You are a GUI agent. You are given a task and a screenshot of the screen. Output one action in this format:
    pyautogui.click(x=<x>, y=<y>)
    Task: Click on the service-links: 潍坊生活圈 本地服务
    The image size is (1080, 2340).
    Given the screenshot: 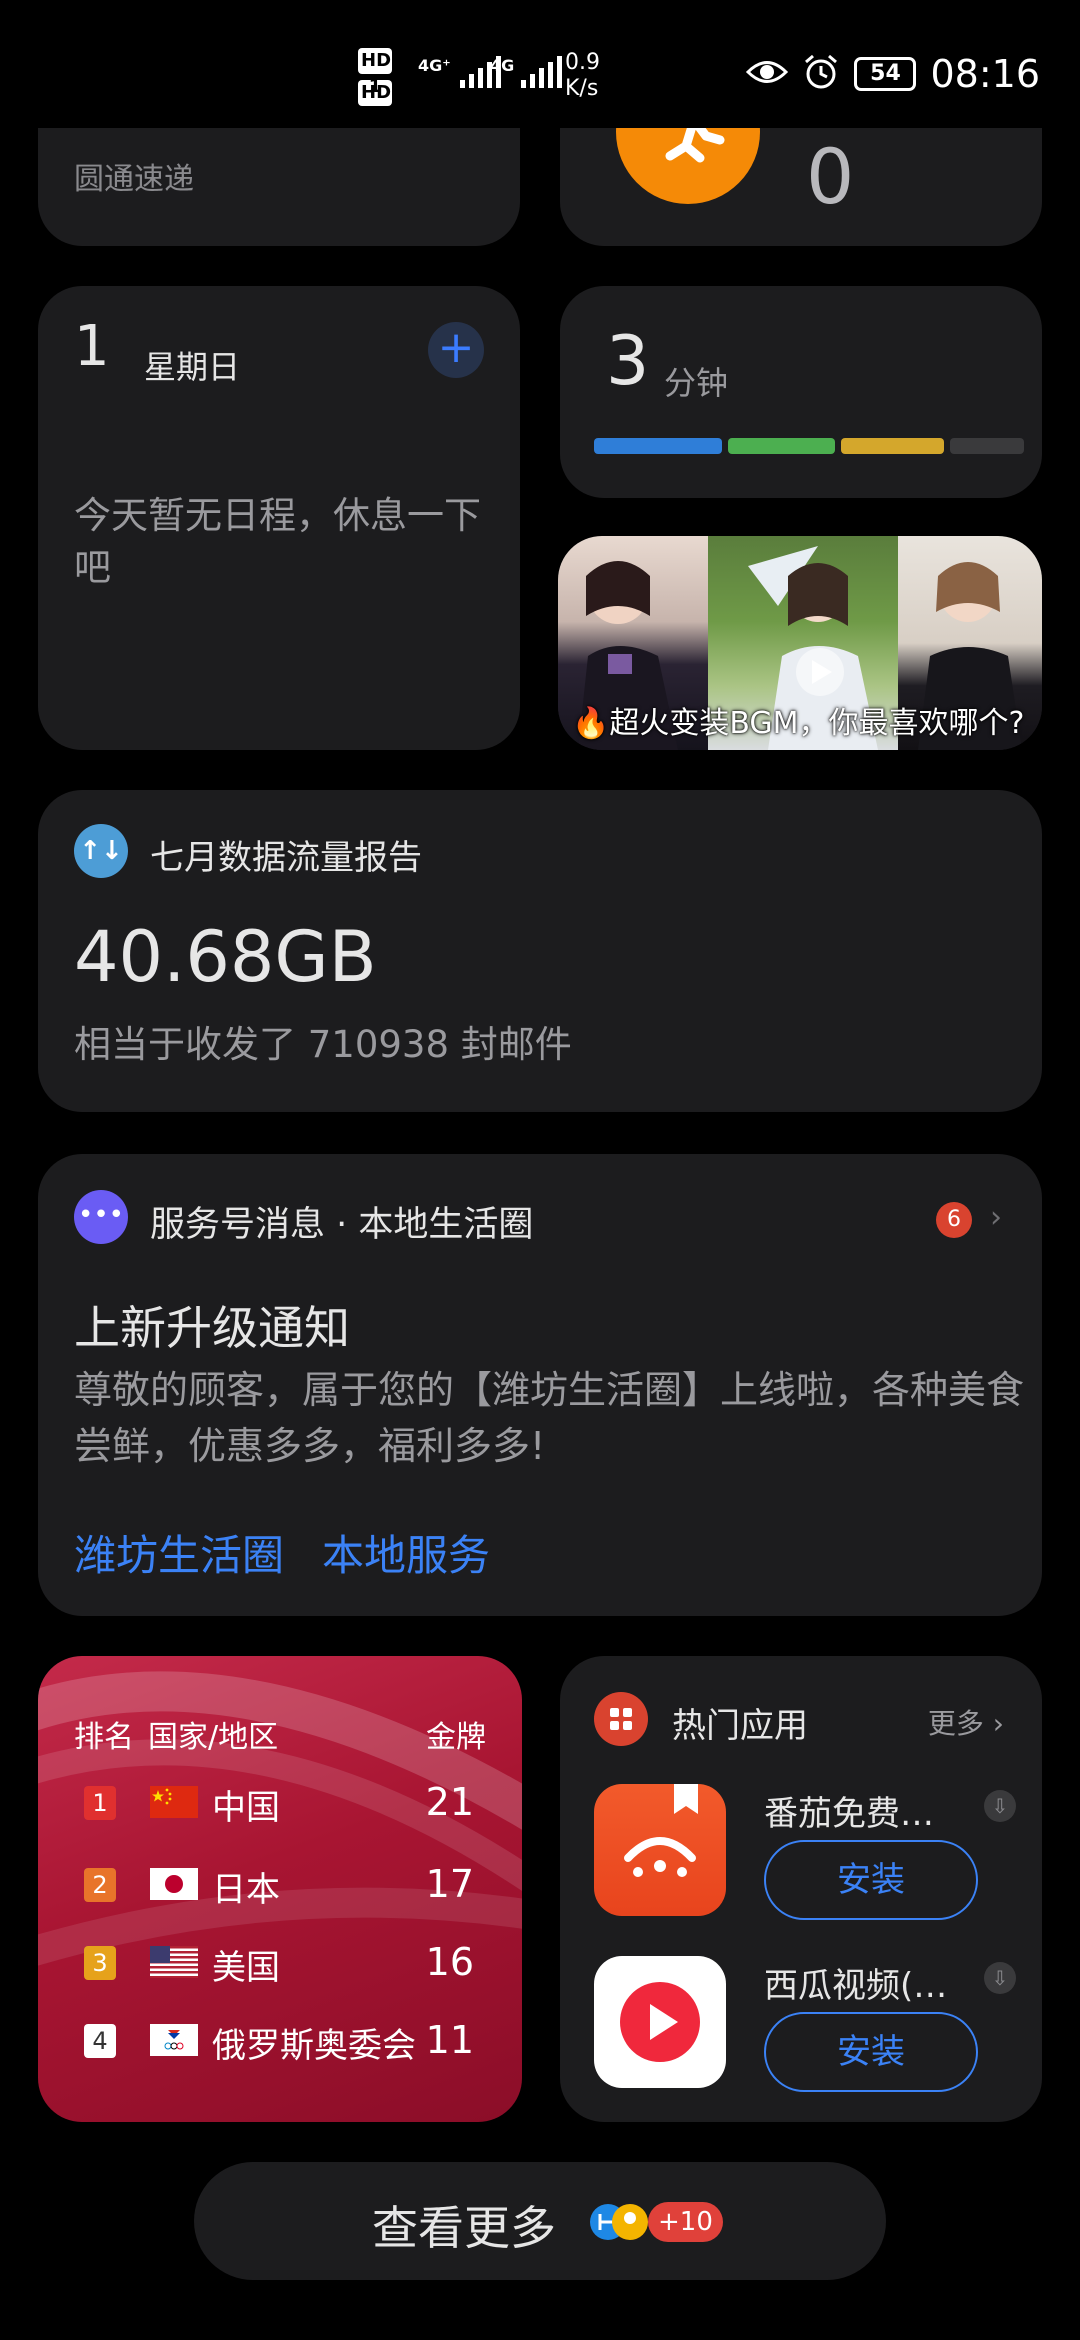 What is the action you would take?
    pyautogui.click(x=282, y=1552)
    